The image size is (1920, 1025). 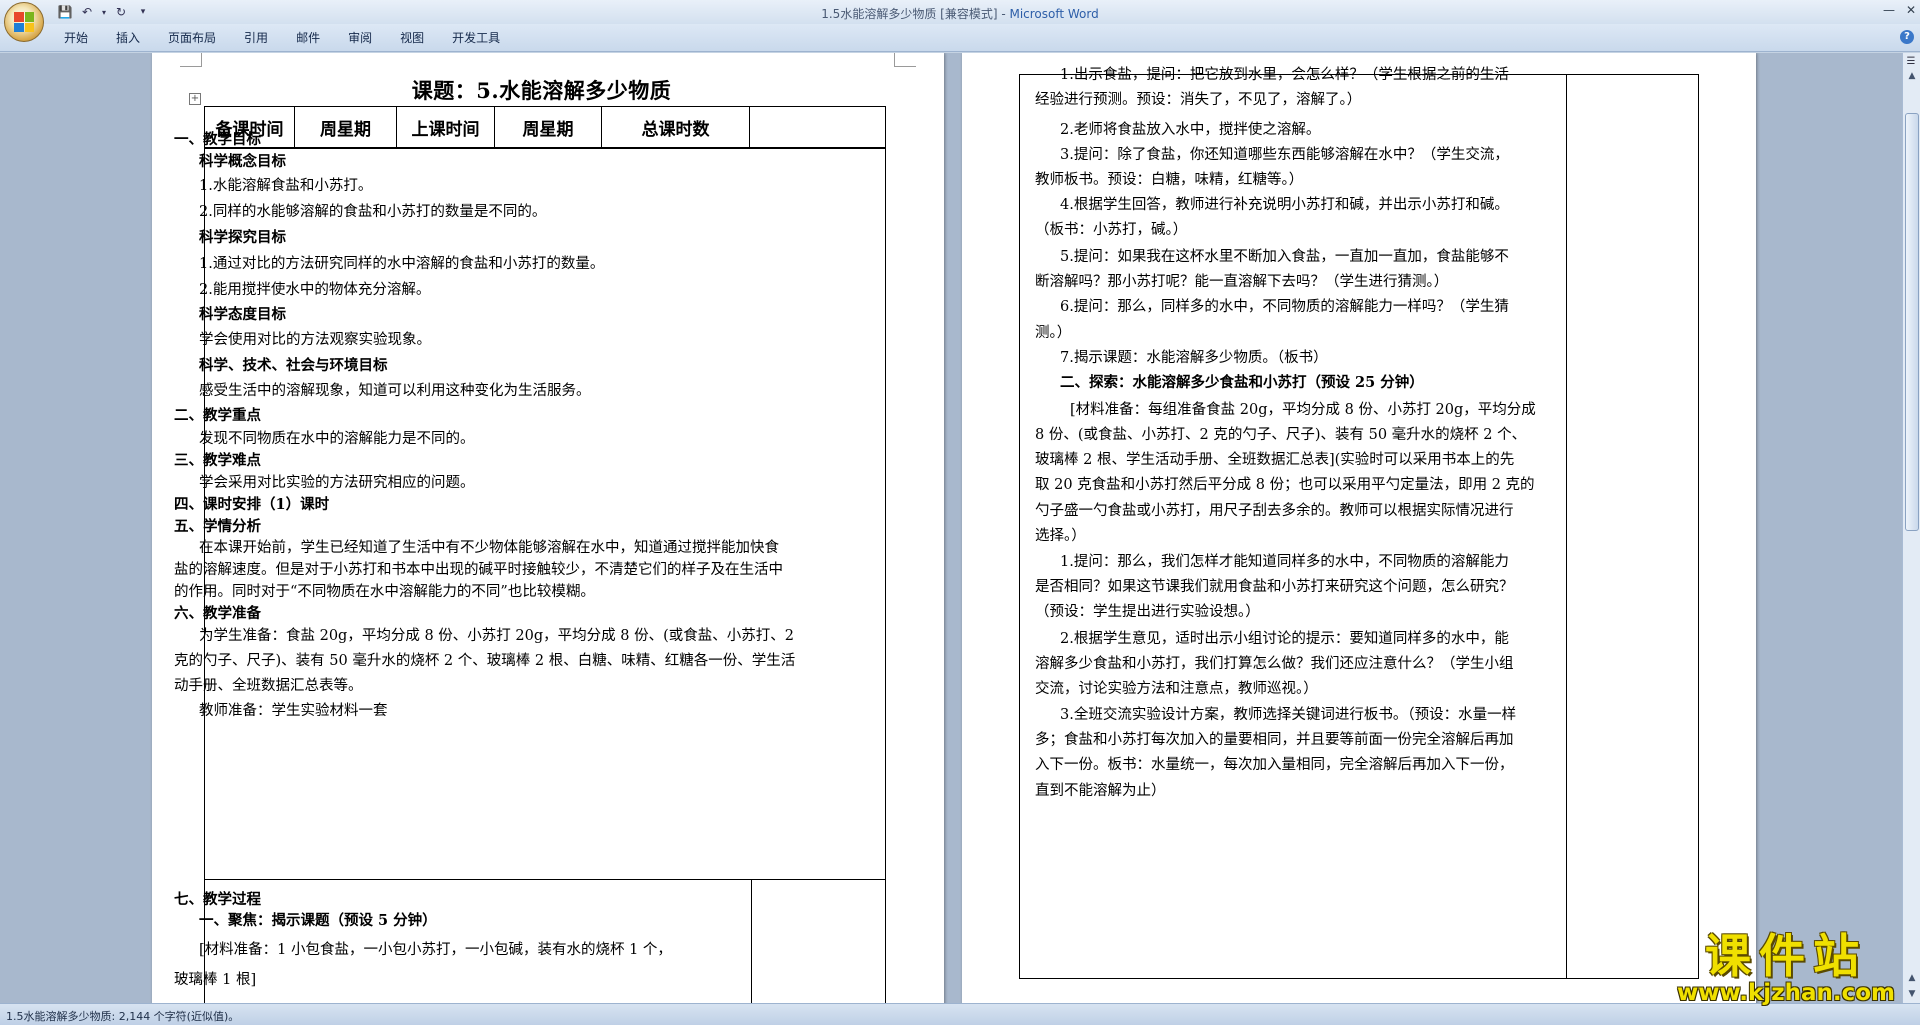 I want to click on document-line: （预设：学生提出进行实验设想。）, so click(x=1147, y=612).